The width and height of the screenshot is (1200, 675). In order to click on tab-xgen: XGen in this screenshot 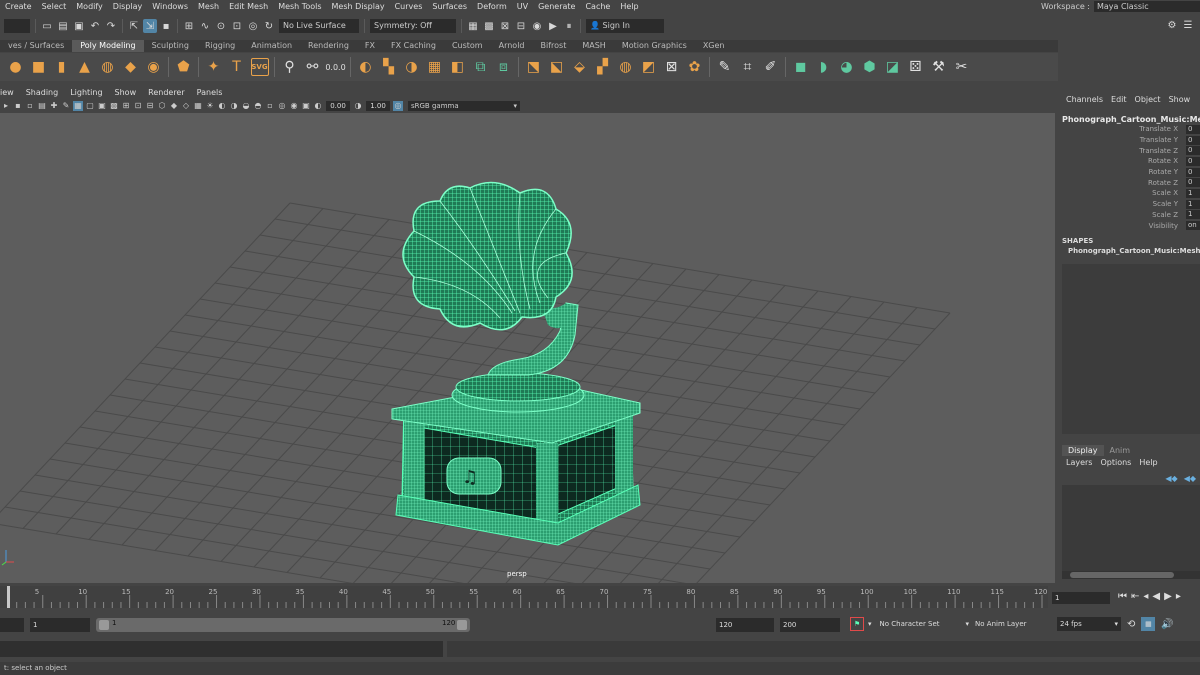, I will do `click(714, 46)`.